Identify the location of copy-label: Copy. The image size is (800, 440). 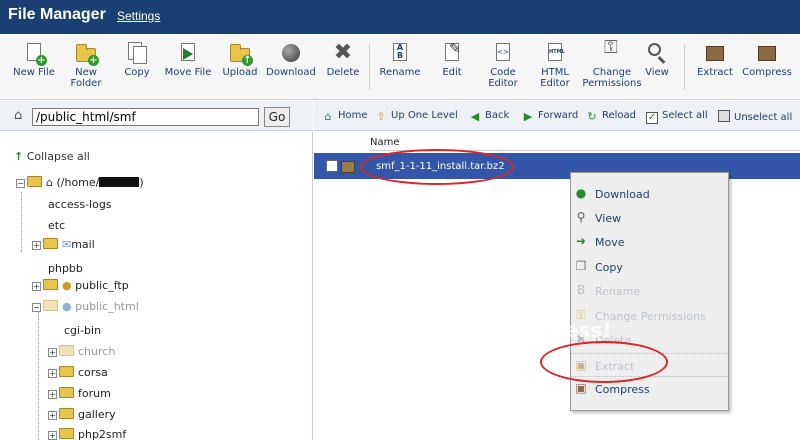
(137, 72).